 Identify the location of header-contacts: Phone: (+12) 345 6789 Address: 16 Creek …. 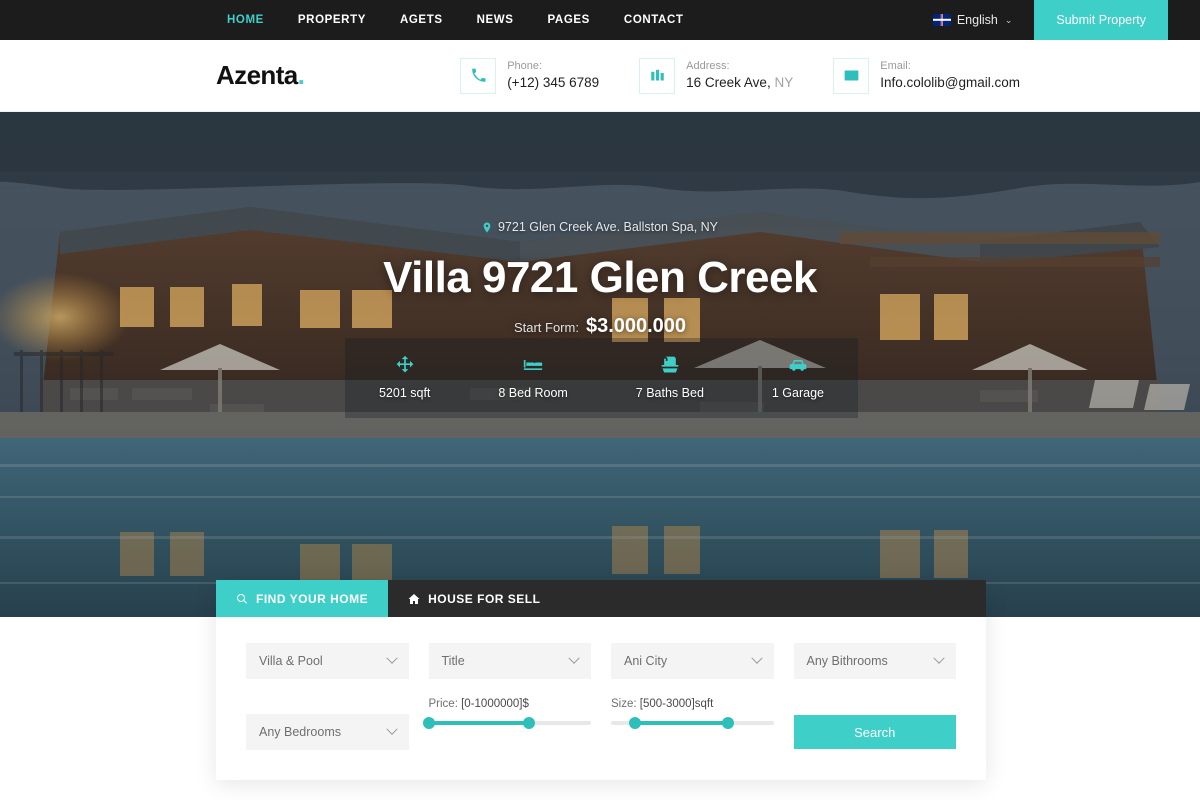
(740, 75).